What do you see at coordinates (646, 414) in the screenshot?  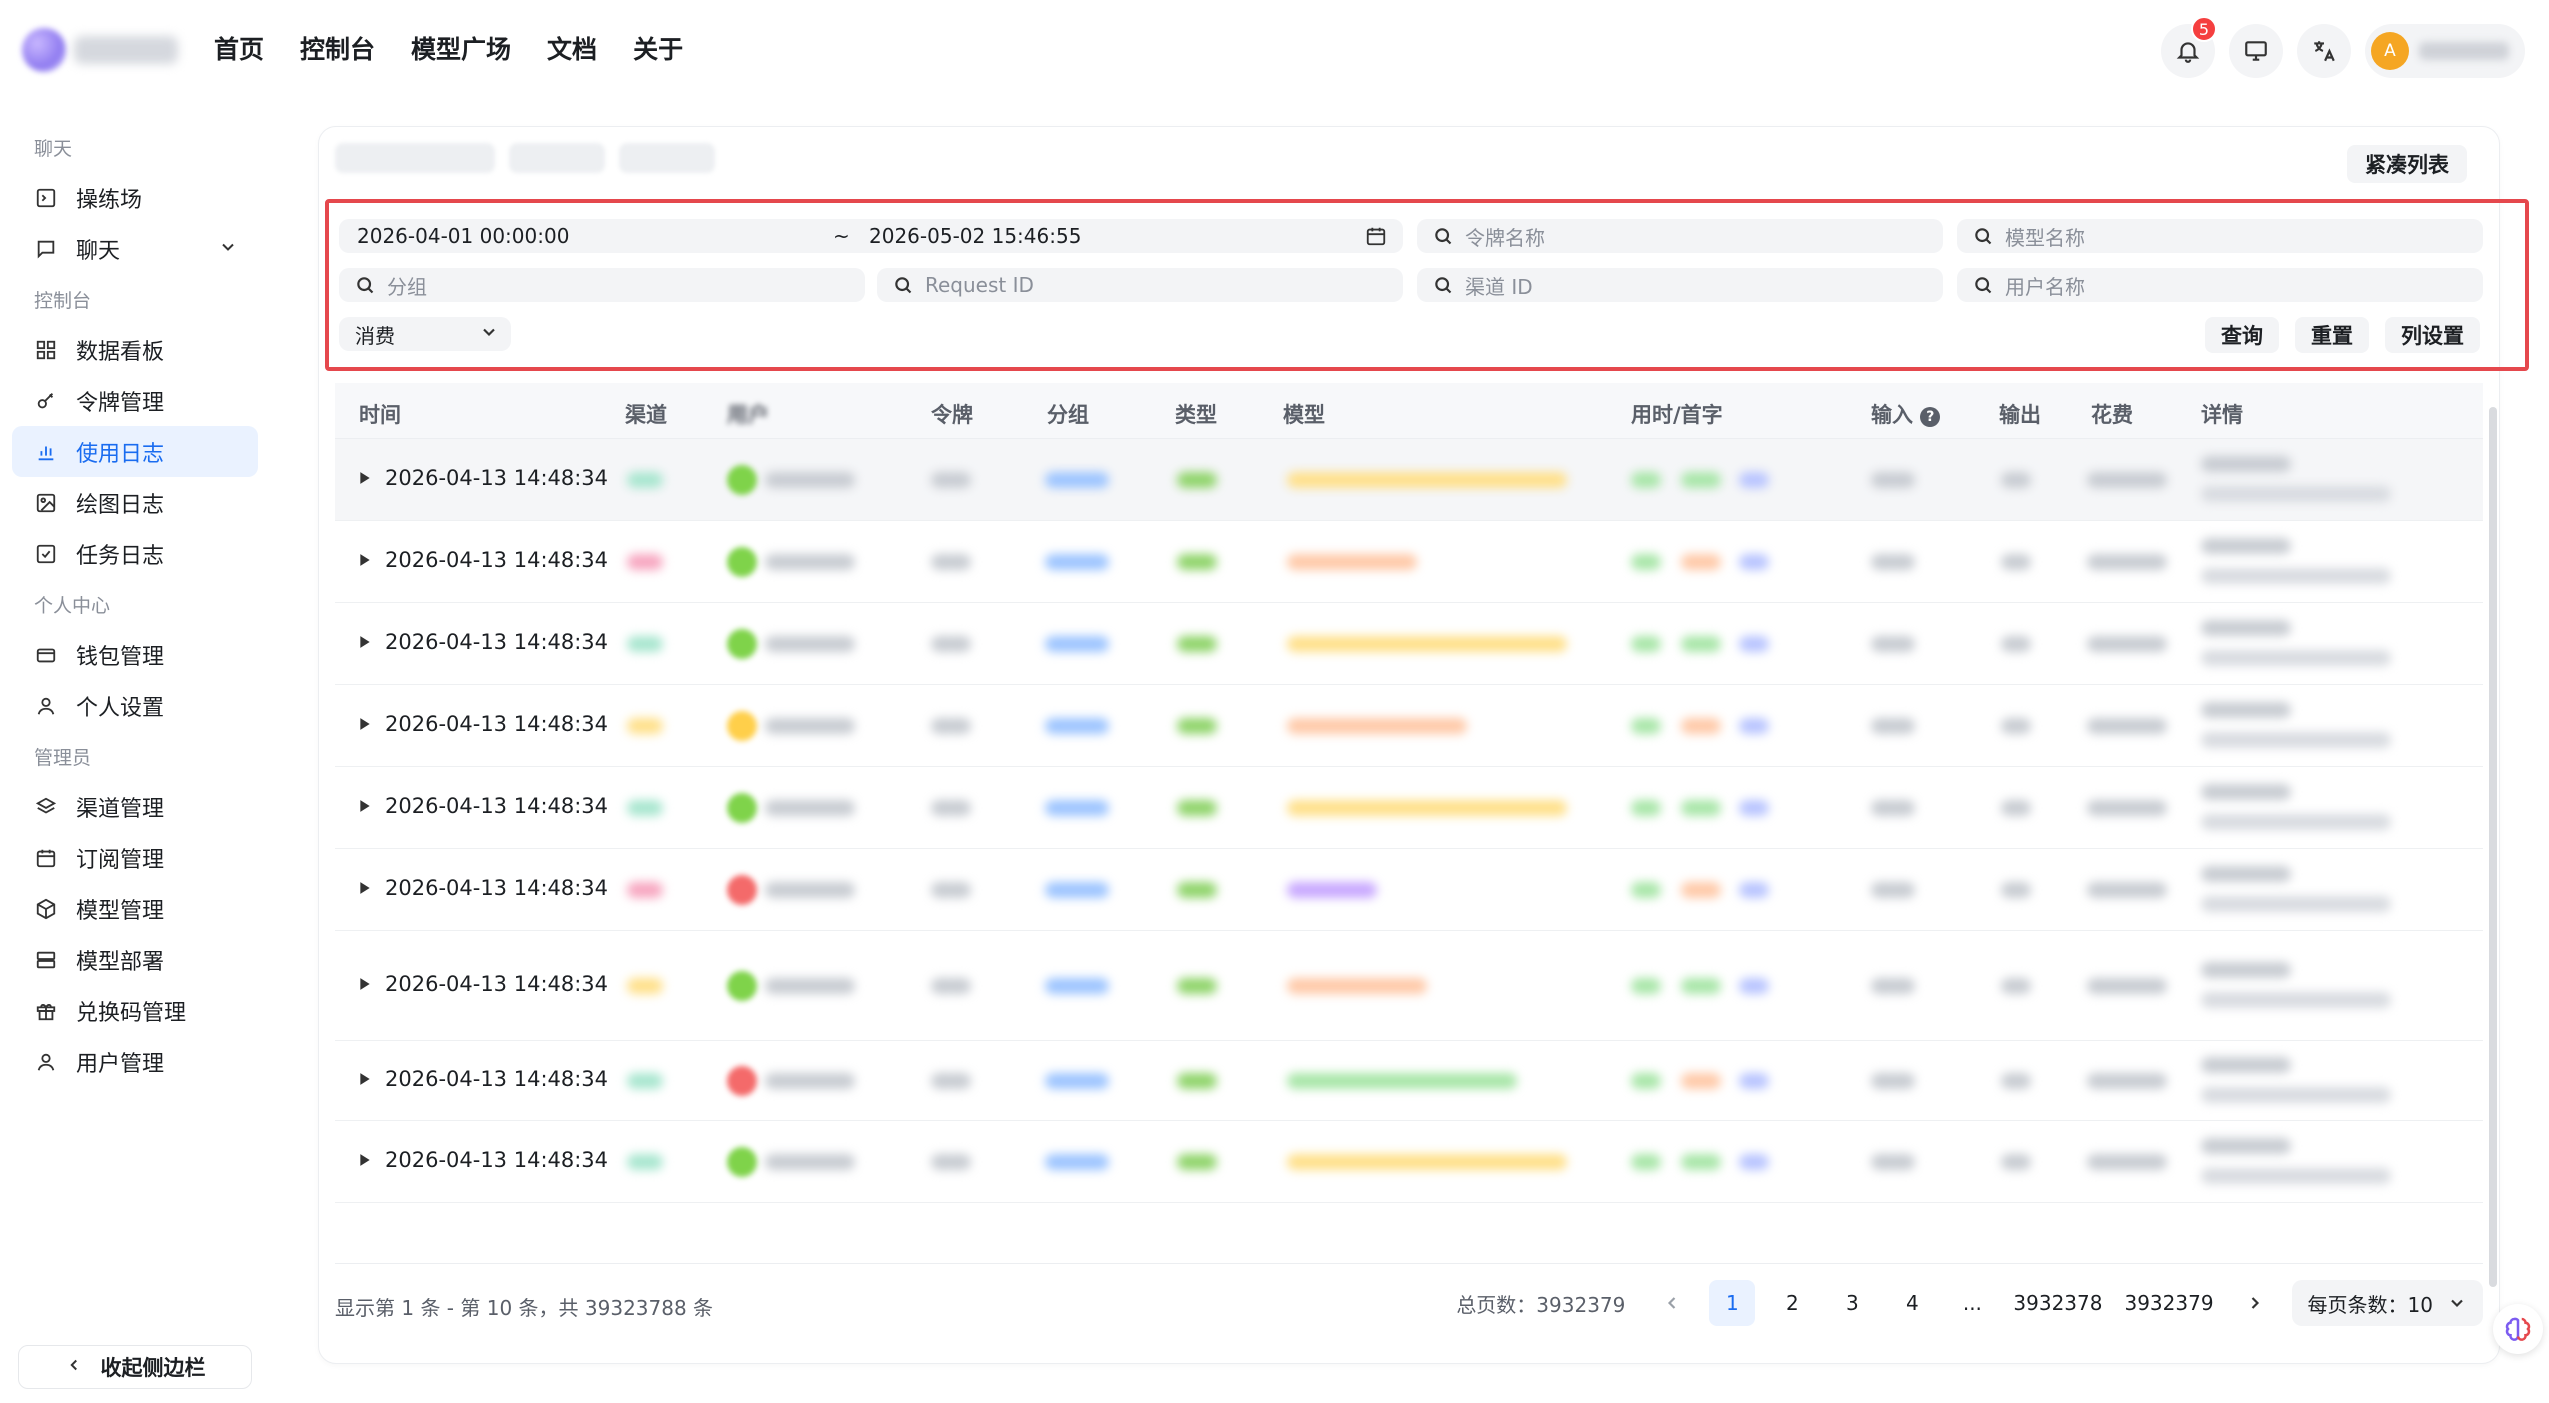 I see `col-channel: 渠道` at bounding box center [646, 414].